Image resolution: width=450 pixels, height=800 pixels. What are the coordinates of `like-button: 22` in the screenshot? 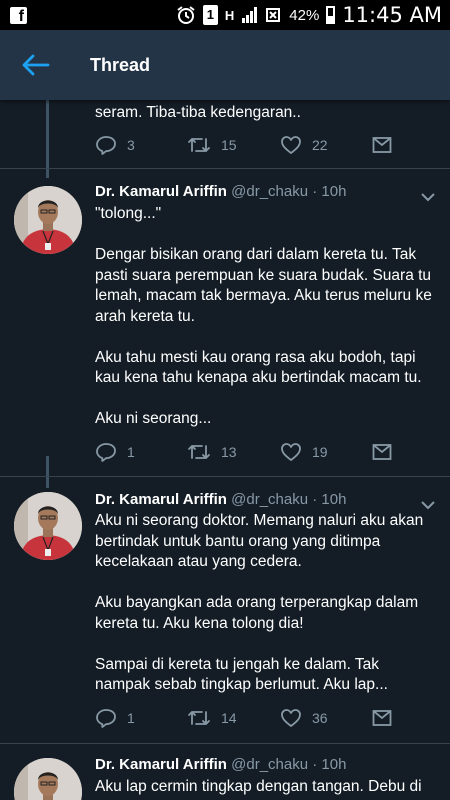 It's located at (304, 145).